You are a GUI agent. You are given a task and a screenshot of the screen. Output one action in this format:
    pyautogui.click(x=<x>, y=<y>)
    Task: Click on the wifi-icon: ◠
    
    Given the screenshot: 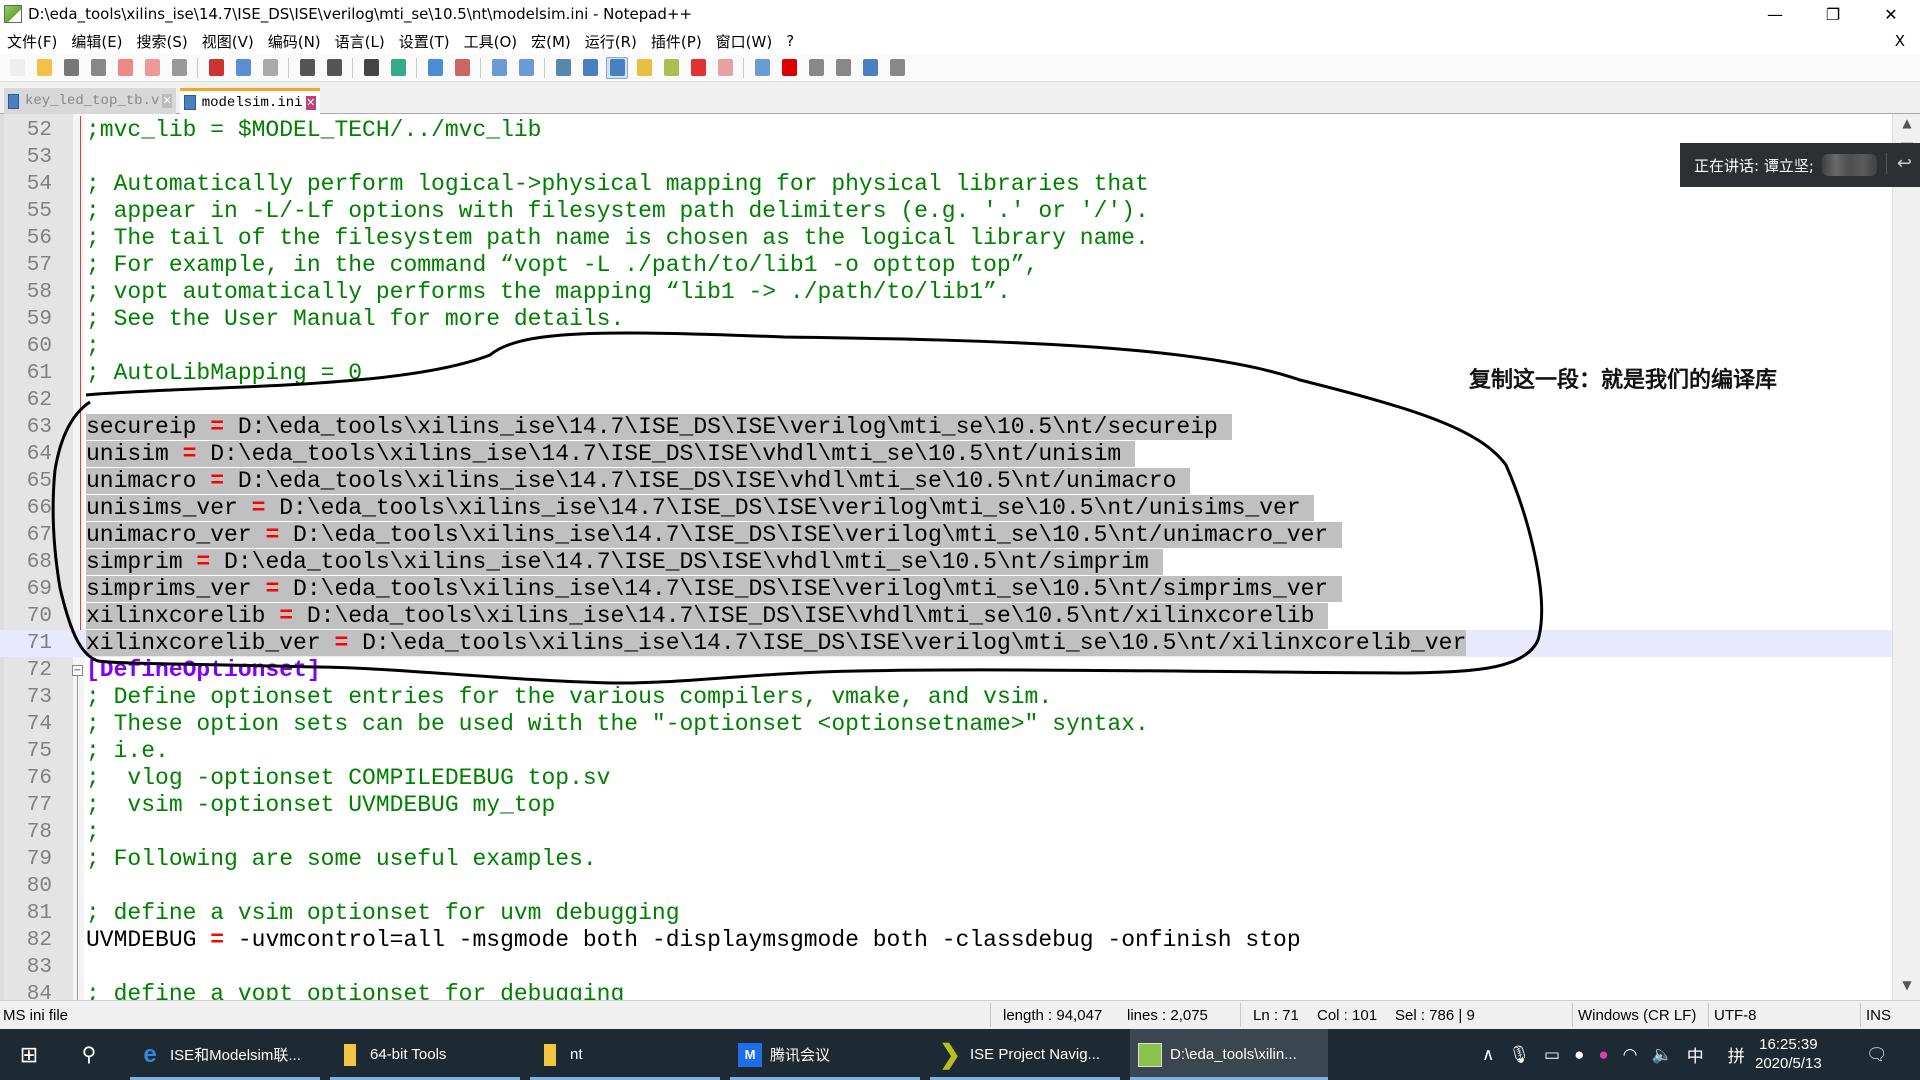 What is the action you would take?
    pyautogui.click(x=1630, y=1055)
    